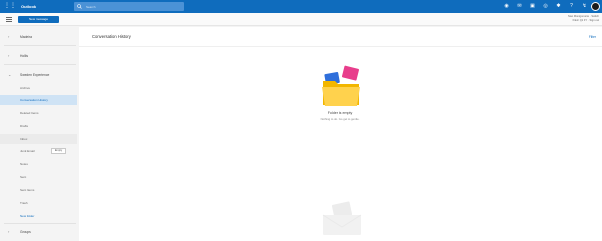 This screenshot has height=241, width=602. Describe the element at coordinates (340, 37) in the screenshot. I see `message-list-header: Conversation History Filter` at that location.